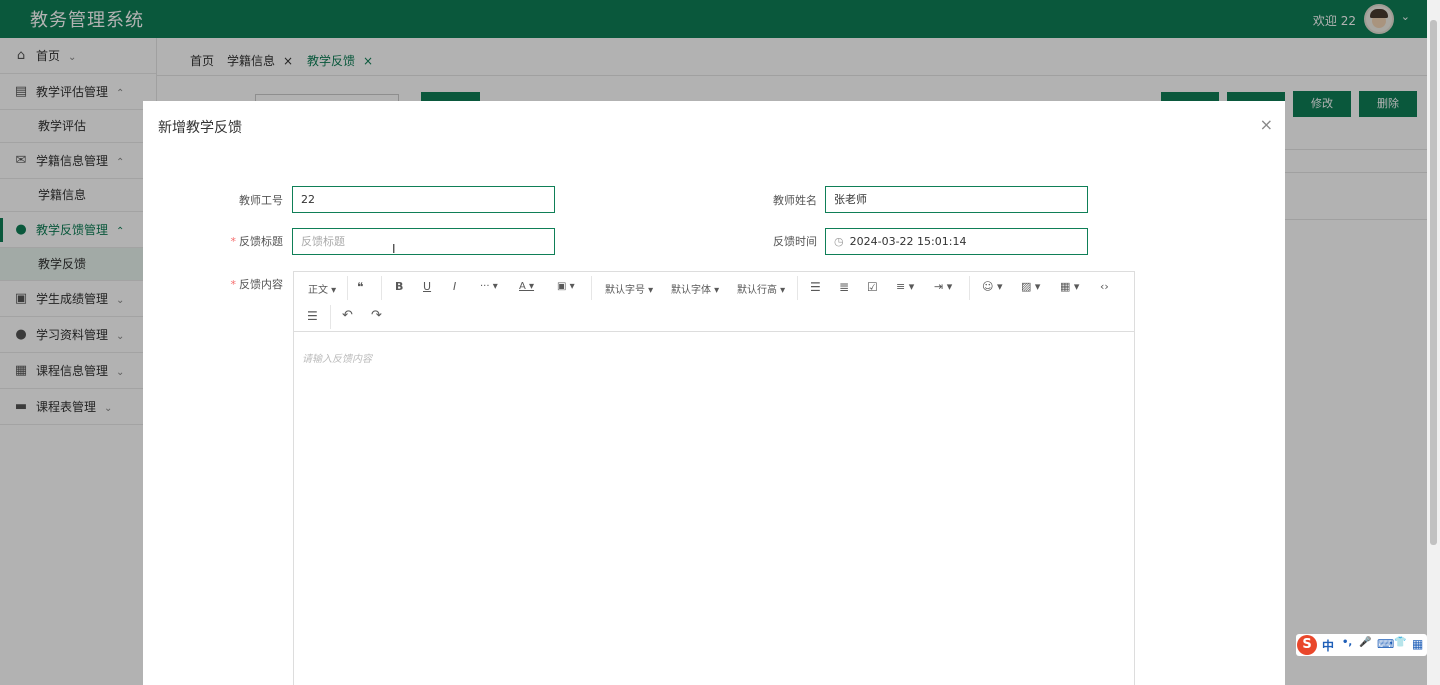 The height and width of the screenshot is (685, 1440). Describe the element at coordinates (795, 200) in the screenshot. I see `teacher-name-label: 教师姓名` at that location.